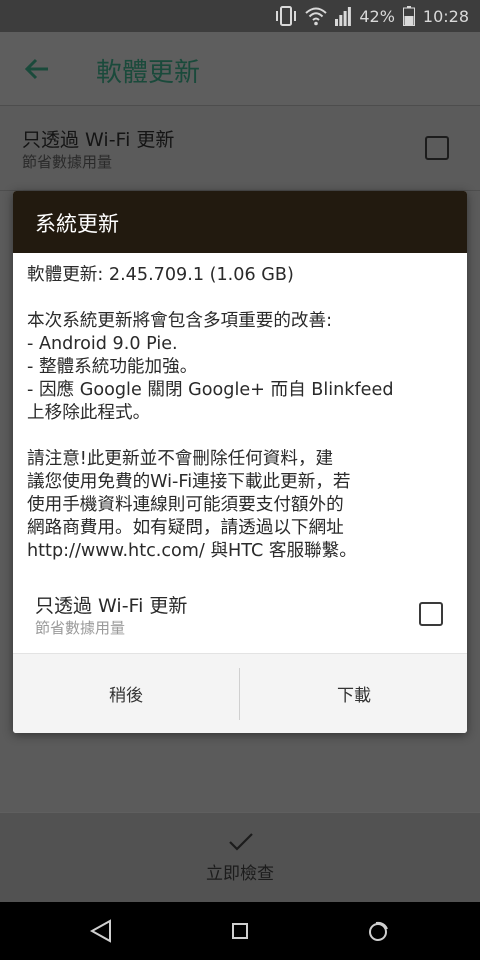  What do you see at coordinates (180, 459) in the screenshot?
I see `notice-line: 請注意!此更新並不會刪除任何資料，建` at bounding box center [180, 459].